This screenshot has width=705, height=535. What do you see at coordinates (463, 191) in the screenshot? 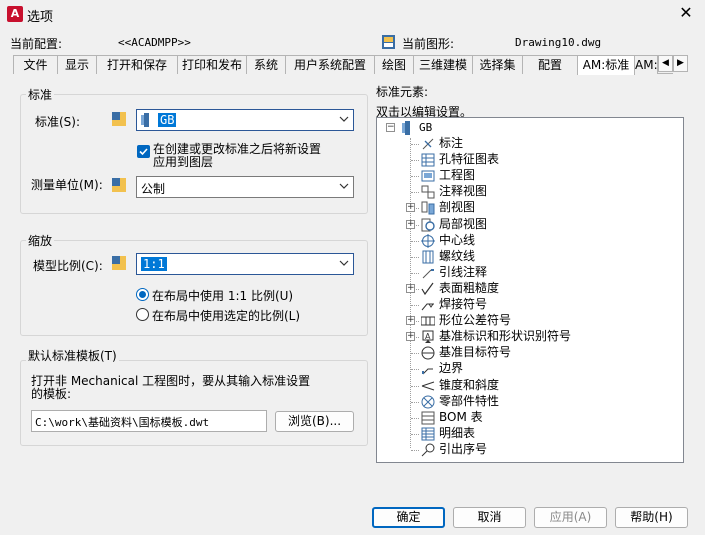
I see `tree-node-label: 注释视图` at bounding box center [463, 191].